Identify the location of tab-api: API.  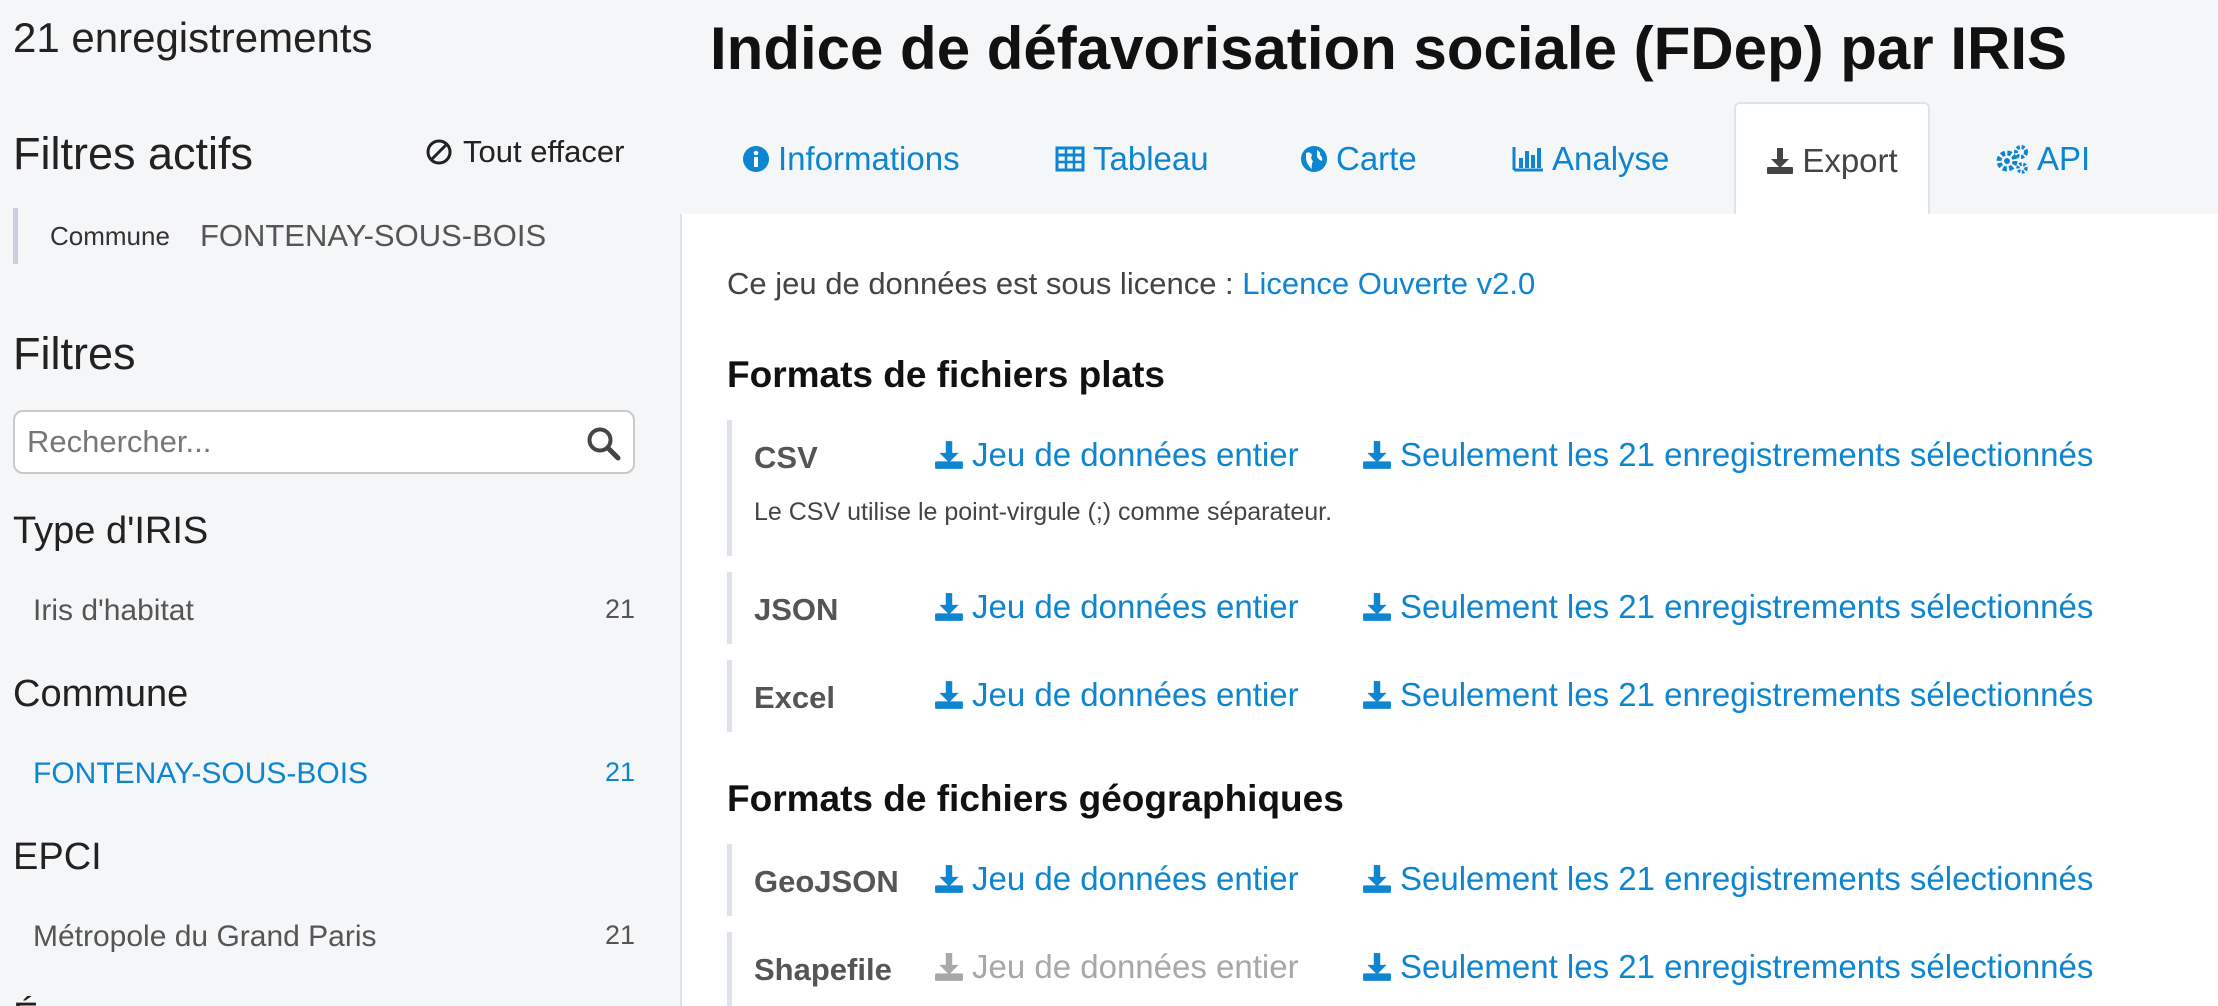
(2042, 159).